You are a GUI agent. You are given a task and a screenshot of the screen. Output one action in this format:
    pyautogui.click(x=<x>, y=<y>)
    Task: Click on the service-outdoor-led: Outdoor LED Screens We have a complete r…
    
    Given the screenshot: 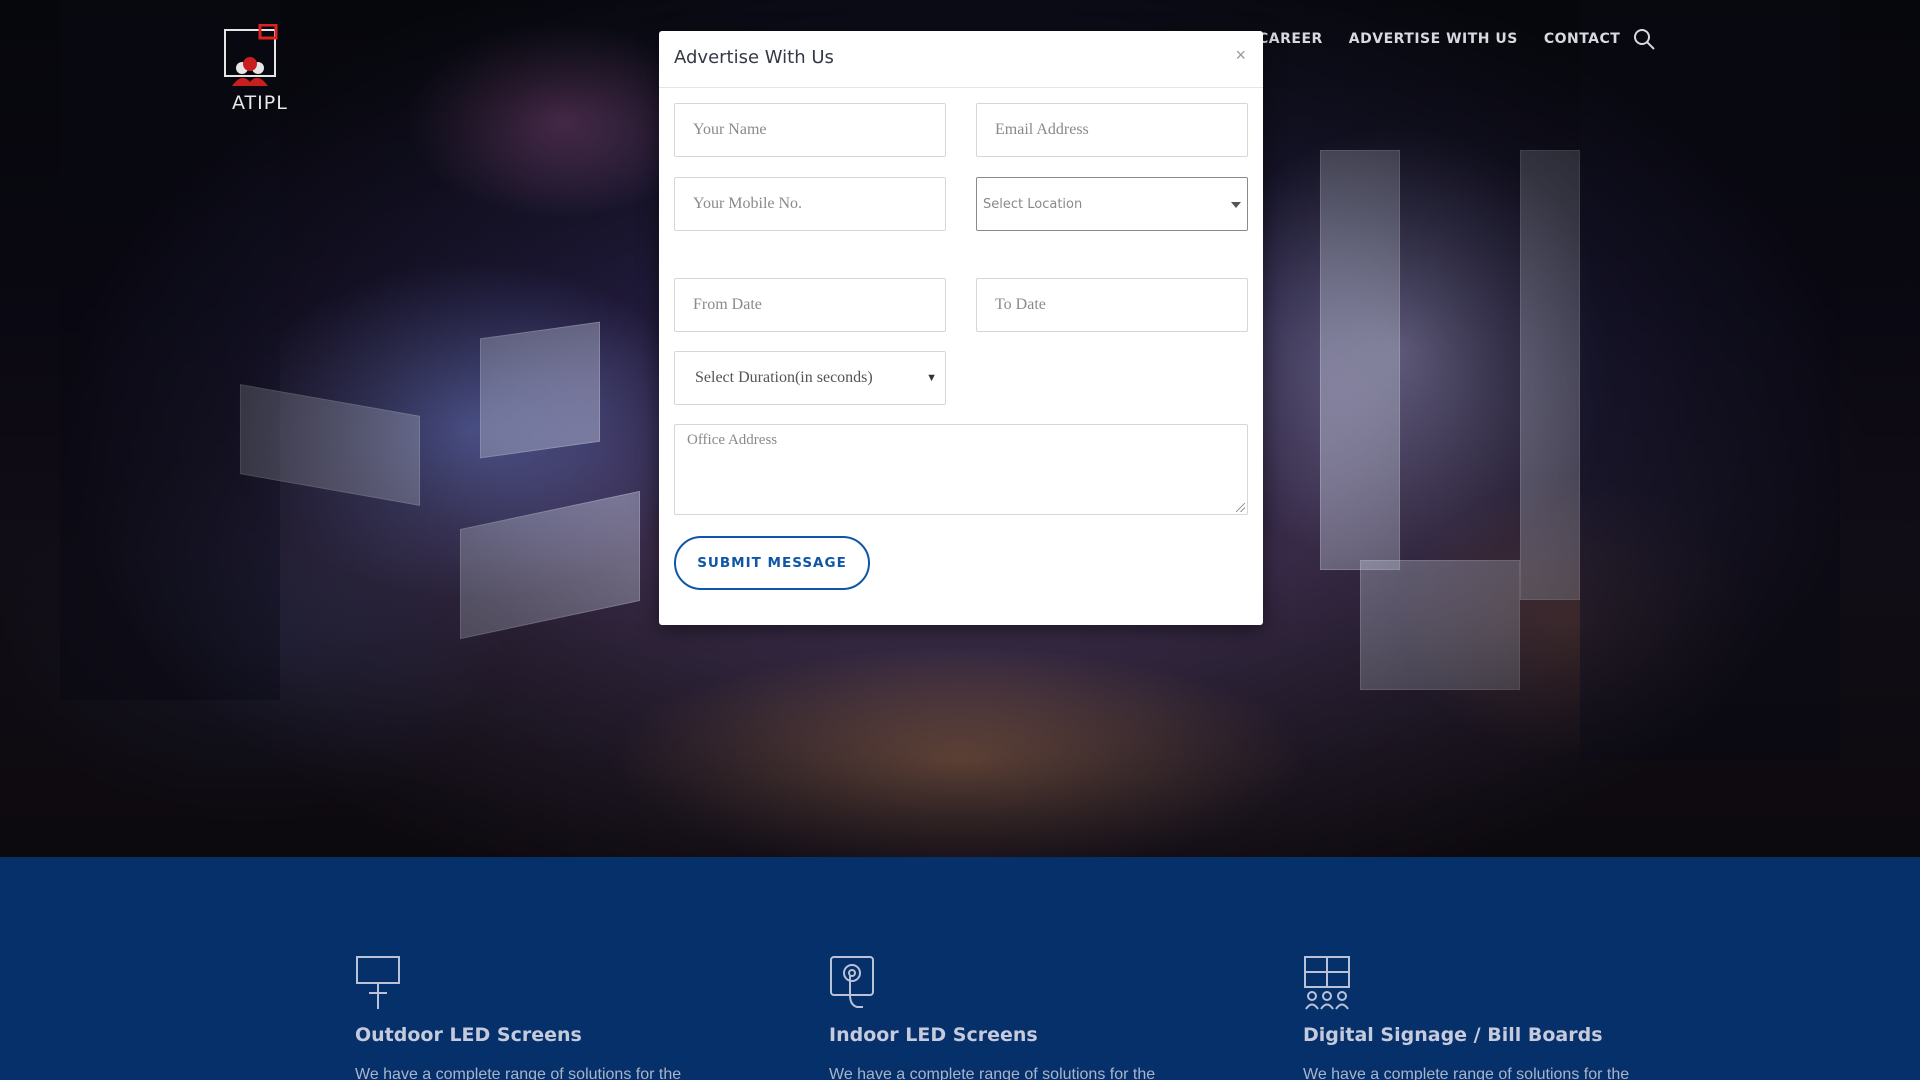 What is the action you would take?
    pyautogui.click(x=555, y=1017)
    